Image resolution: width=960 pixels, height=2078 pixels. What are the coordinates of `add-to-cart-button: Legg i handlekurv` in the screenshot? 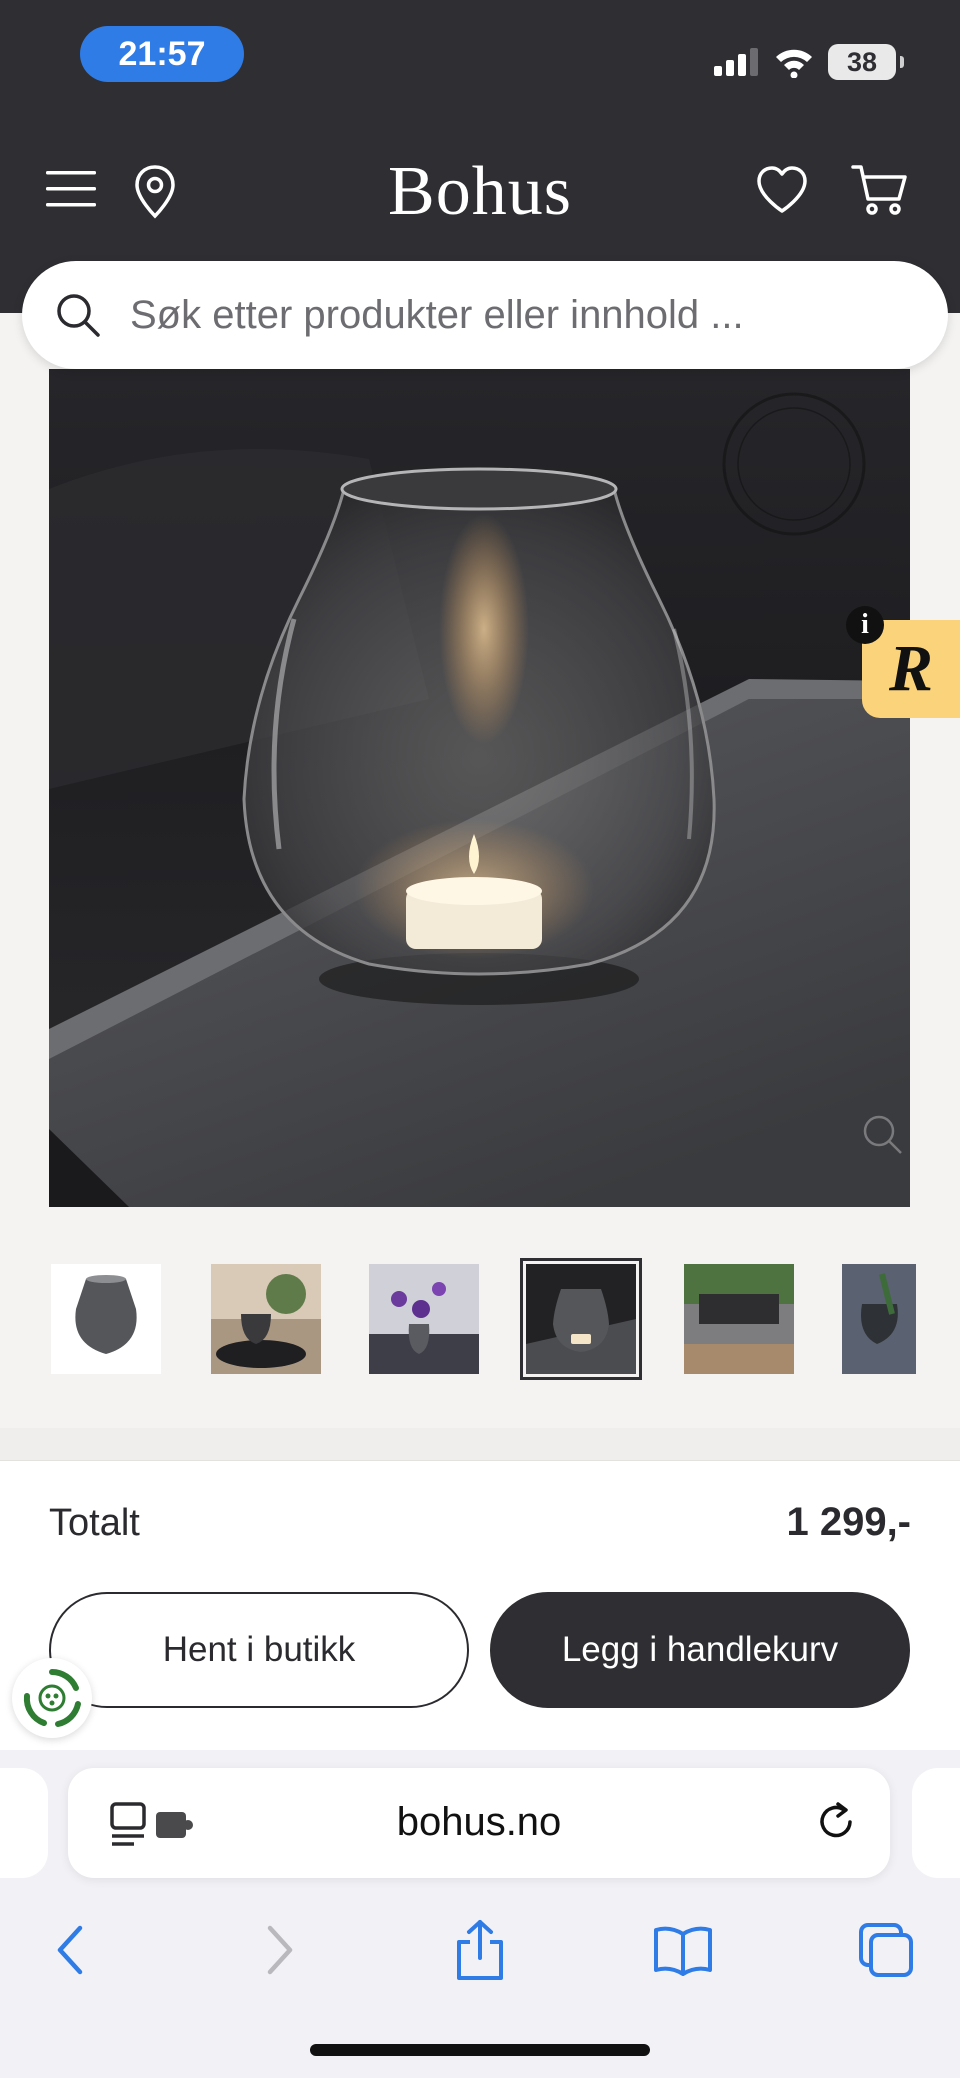 It's located at (700, 1650).